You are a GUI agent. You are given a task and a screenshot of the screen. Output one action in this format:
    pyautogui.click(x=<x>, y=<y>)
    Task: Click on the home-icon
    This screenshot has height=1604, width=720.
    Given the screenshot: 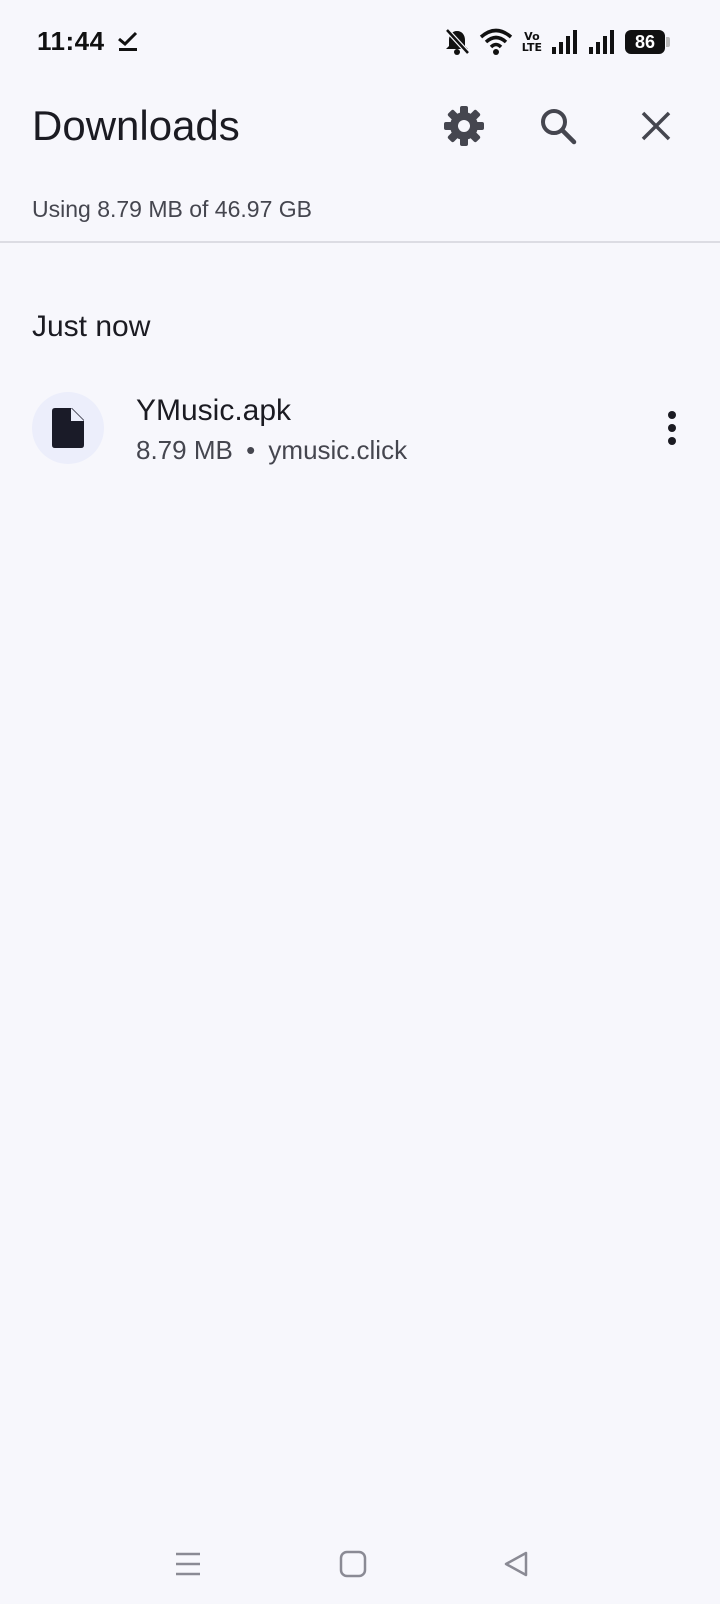 What is the action you would take?
    pyautogui.click(x=353, y=1564)
    